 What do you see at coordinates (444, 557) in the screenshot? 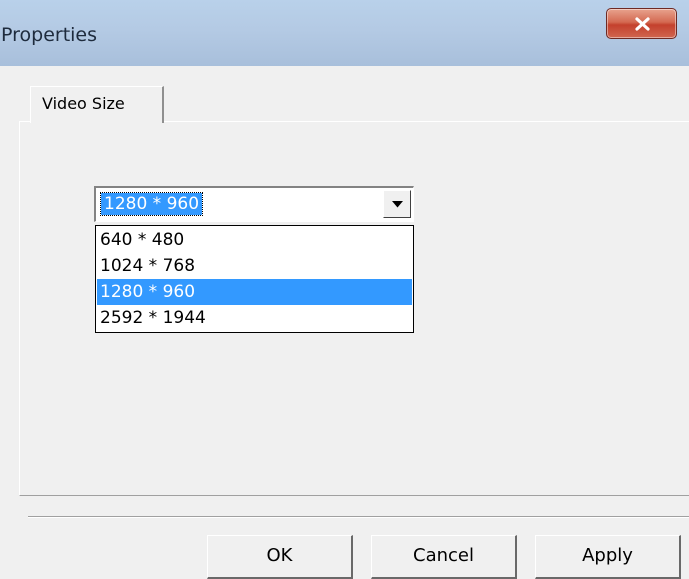
I see `cancel-button: Cancel` at bounding box center [444, 557].